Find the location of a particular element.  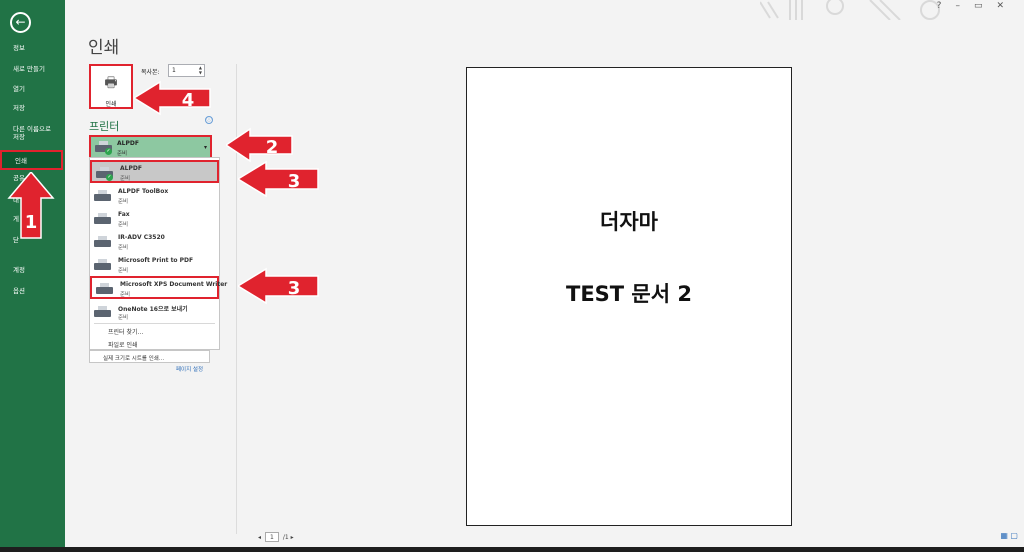

printer-select: ✓ ALPDF 준비 ▾ is located at coordinates (150, 147).